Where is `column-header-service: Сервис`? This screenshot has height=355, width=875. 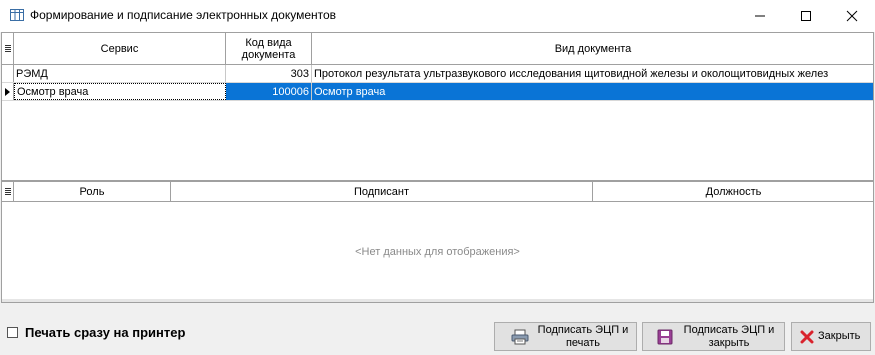 column-header-service: Сервис is located at coordinates (120, 48).